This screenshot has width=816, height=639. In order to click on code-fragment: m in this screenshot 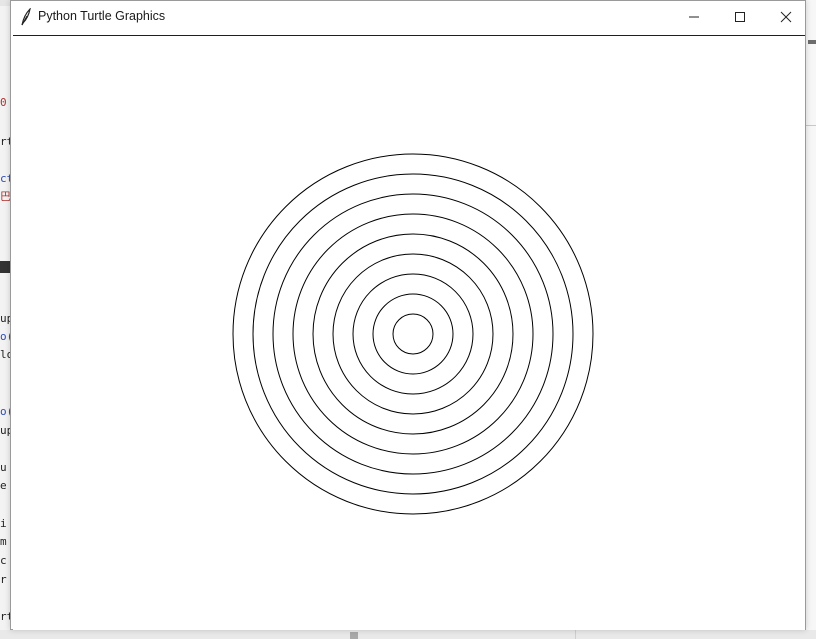, I will do `click(3, 542)`.